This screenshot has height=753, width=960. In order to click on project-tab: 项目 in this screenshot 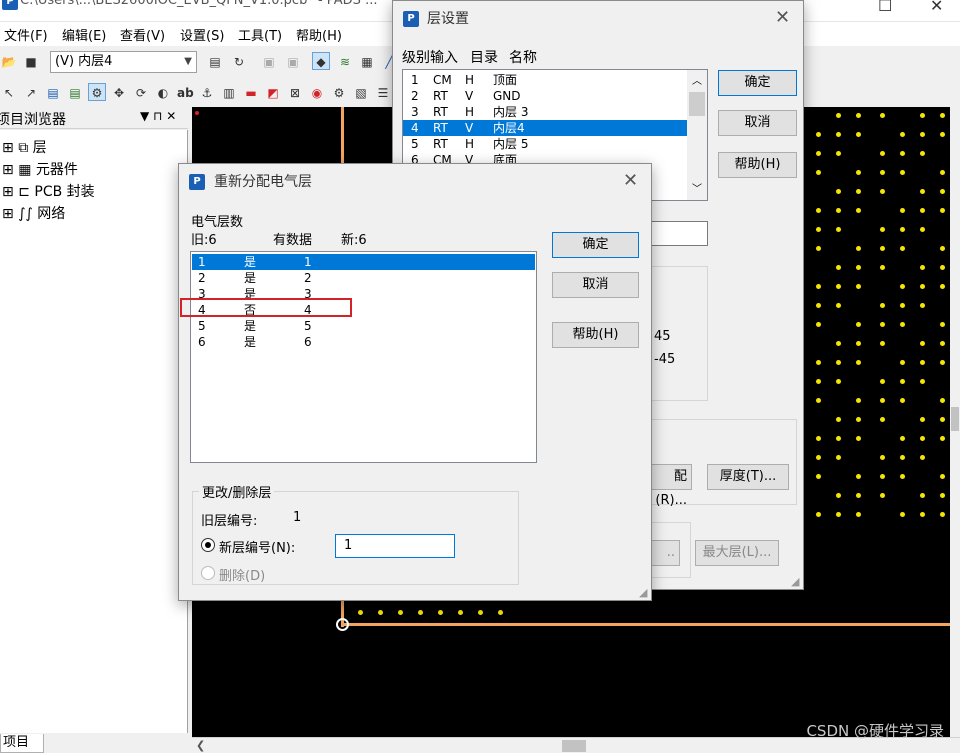, I will do `click(22, 743)`.